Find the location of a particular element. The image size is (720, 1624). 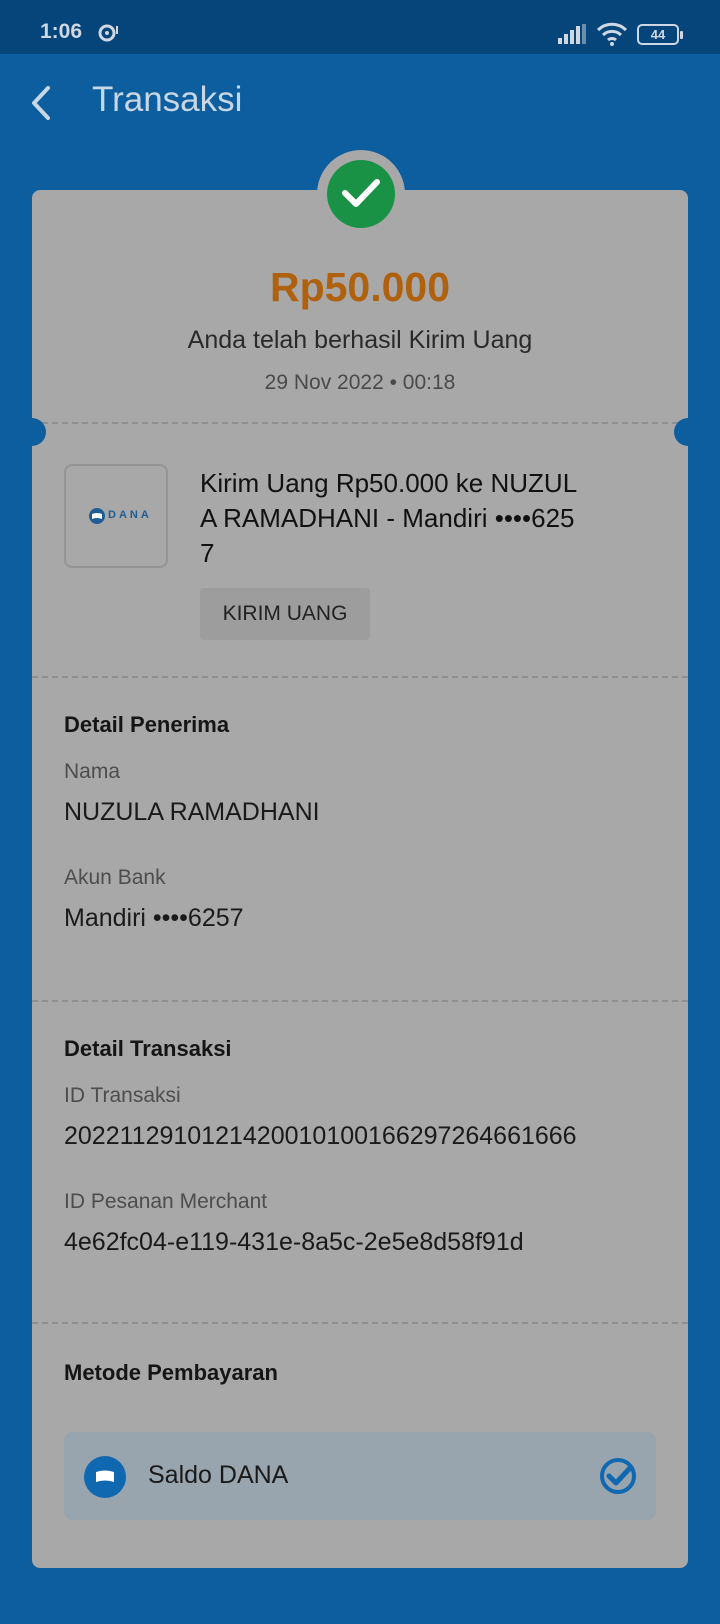

receipt-notch-left is located at coordinates (32, 432).